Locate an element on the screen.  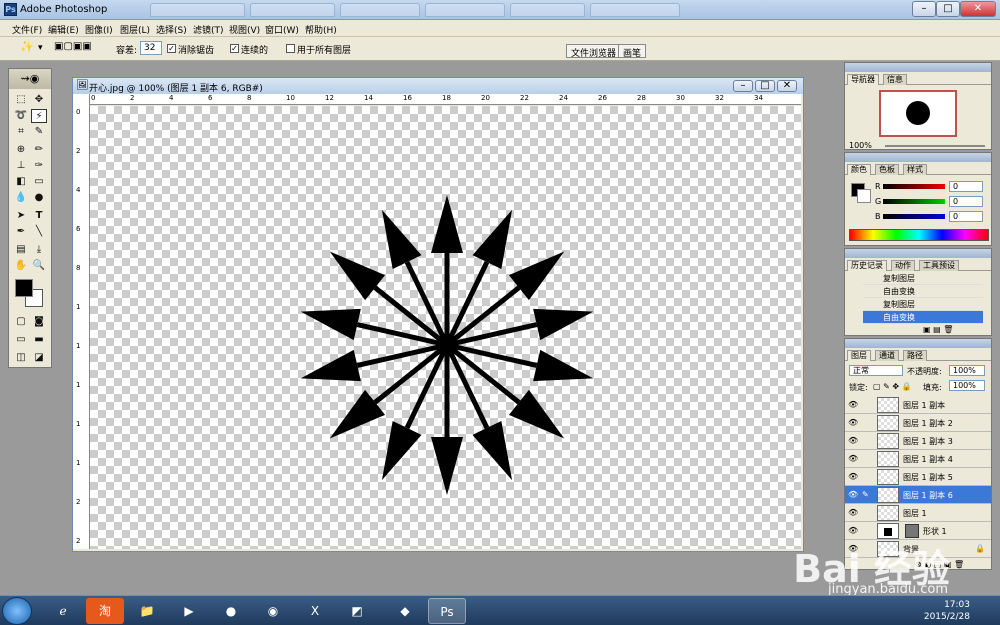
feather-logo-icon: ⇝◉ is located at coordinates (30, 79).